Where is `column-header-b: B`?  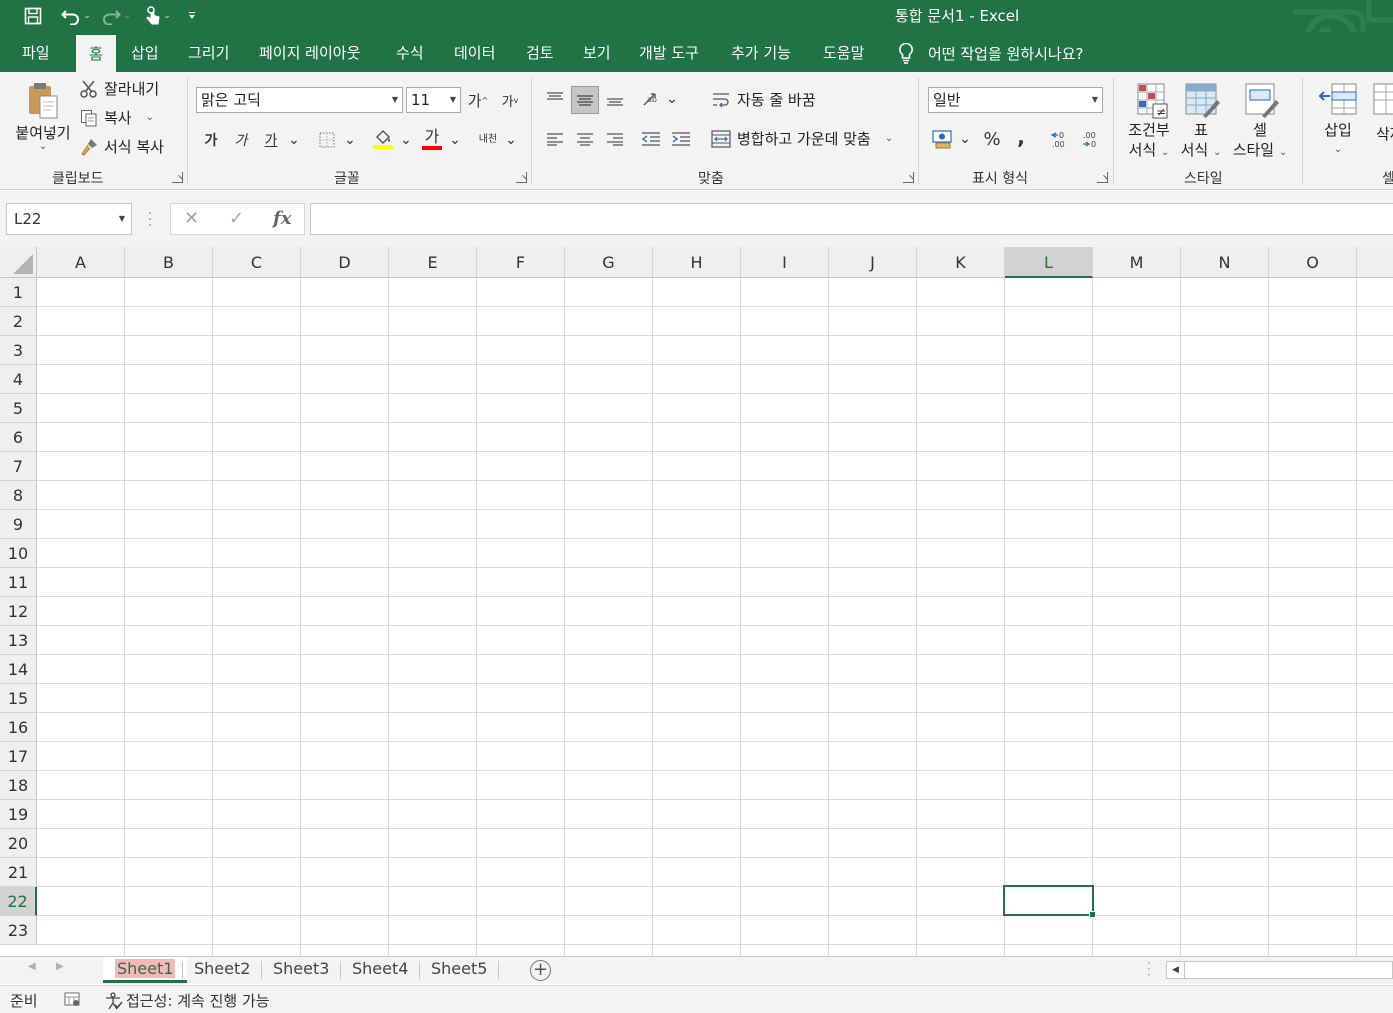 column-header-b: B is located at coordinates (169, 262).